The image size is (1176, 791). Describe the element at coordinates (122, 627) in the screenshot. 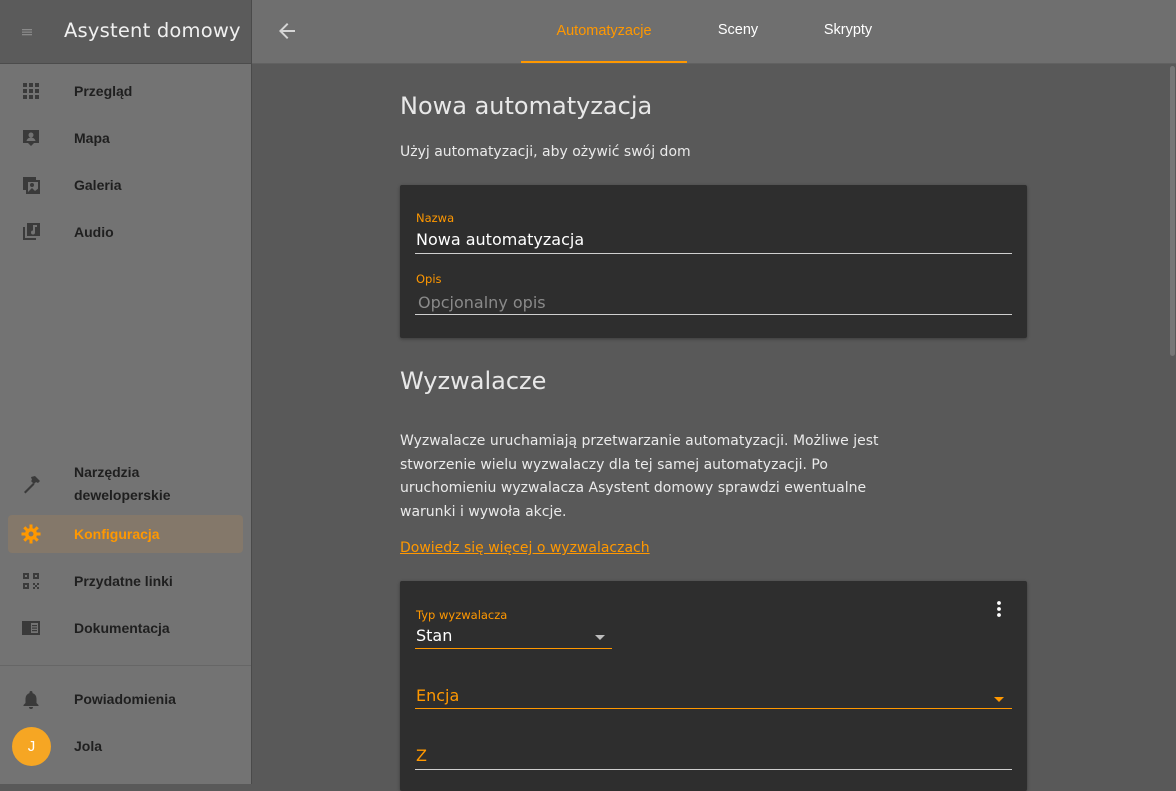

I see `sidebar-item-label: Dokumentacja` at that location.